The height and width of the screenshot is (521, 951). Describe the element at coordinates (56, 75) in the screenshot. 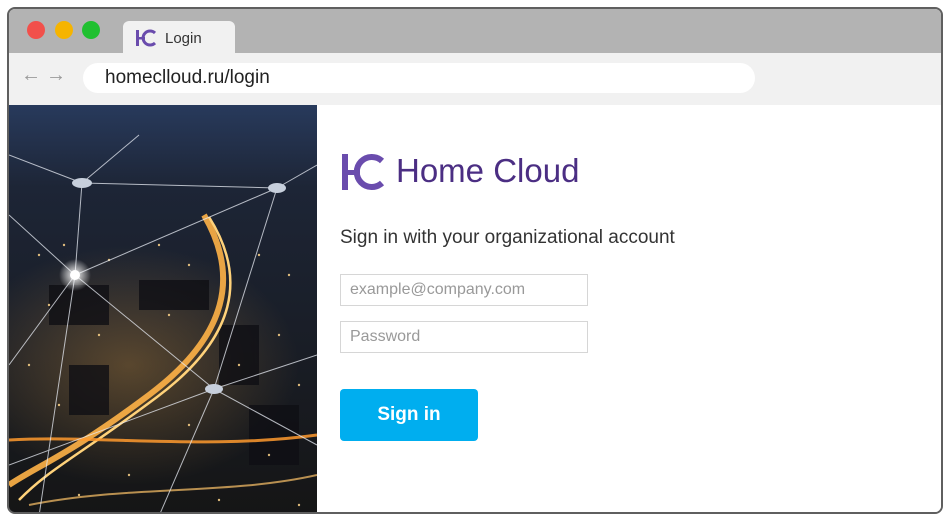

I see `forward-arrow-icon: →` at that location.